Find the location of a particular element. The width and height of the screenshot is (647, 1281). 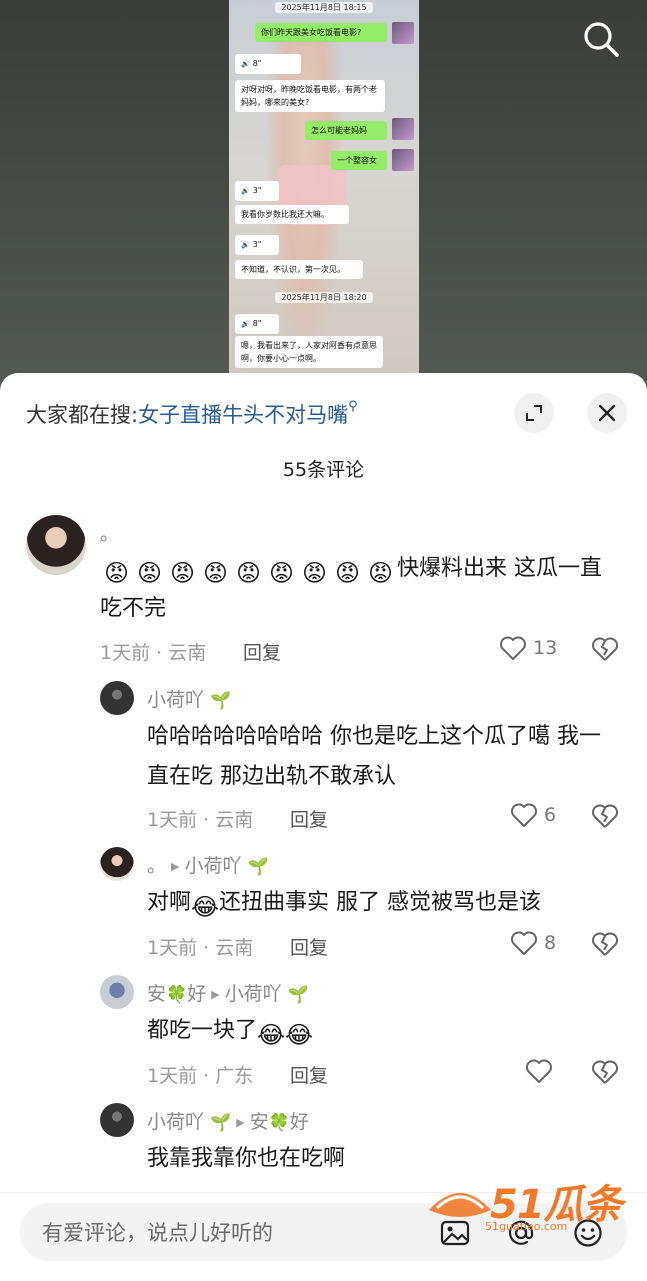

expand-icon is located at coordinates (534, 413).